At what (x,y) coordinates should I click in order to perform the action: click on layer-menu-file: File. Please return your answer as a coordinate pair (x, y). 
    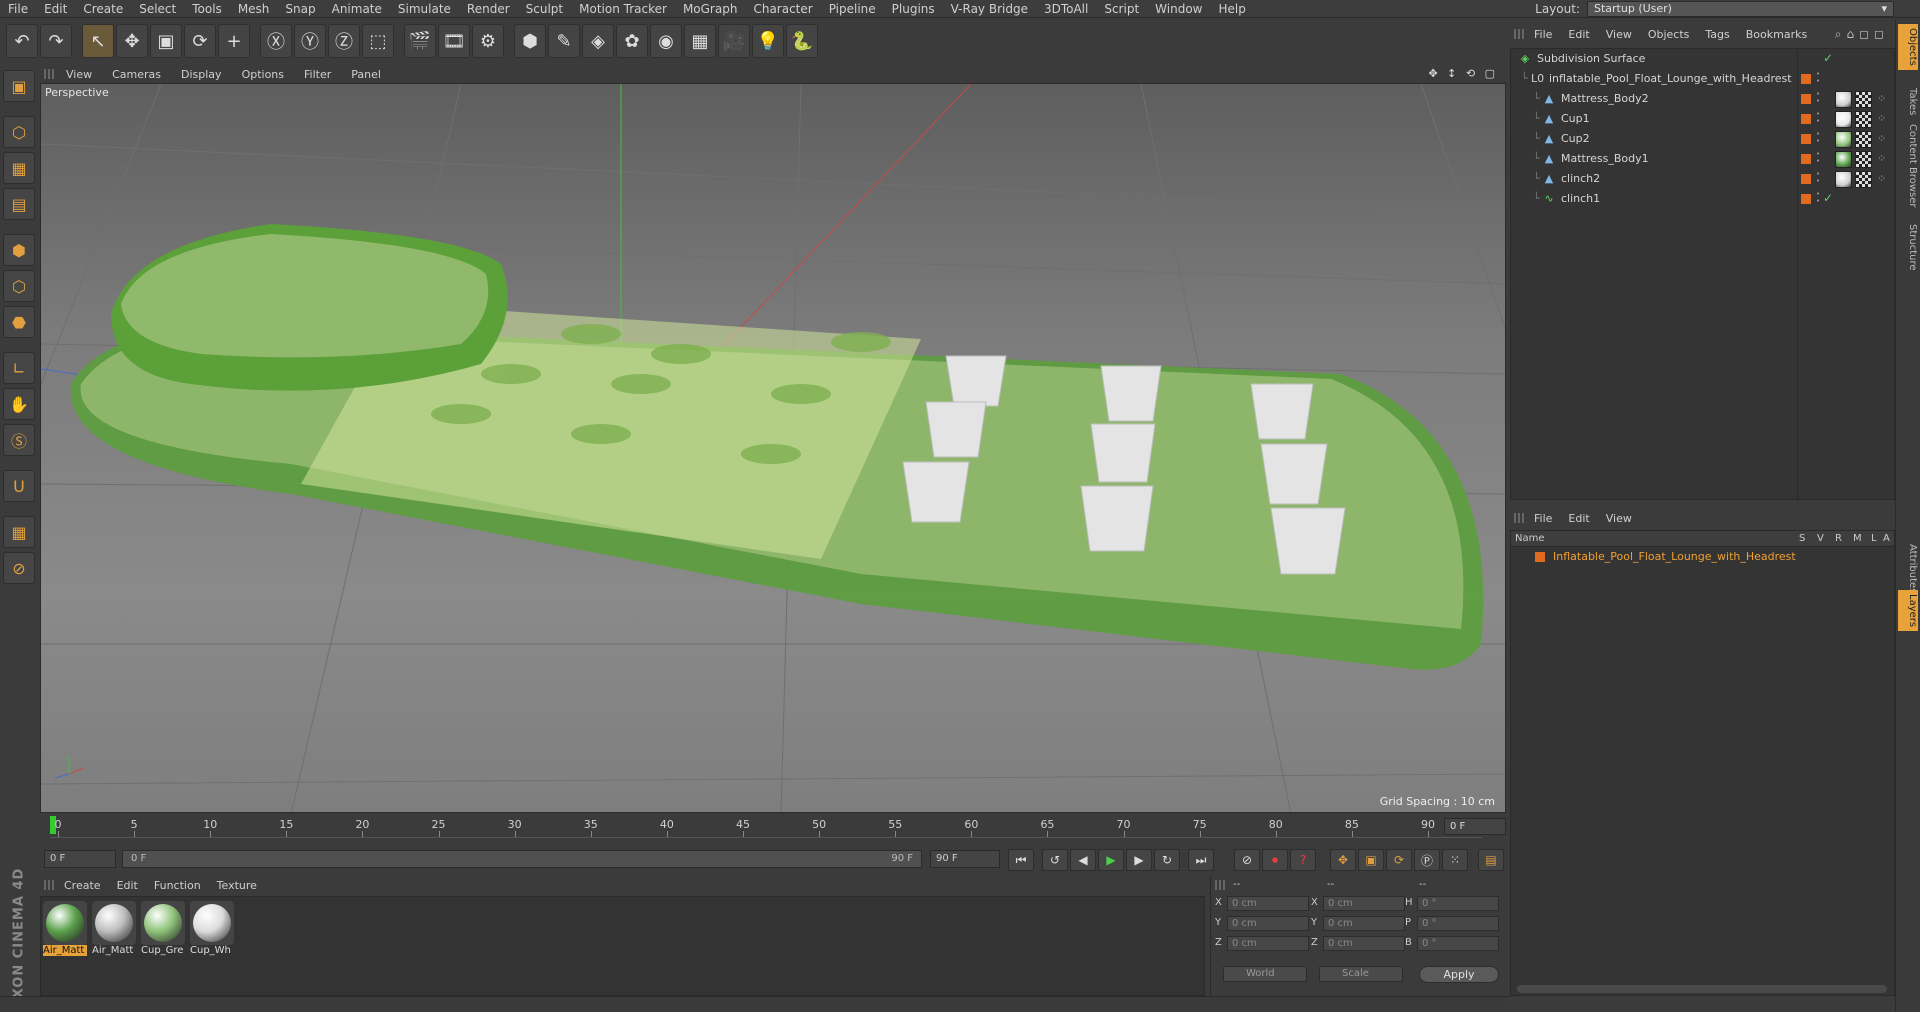
    Looking at the image, I should click on (1543, 518).